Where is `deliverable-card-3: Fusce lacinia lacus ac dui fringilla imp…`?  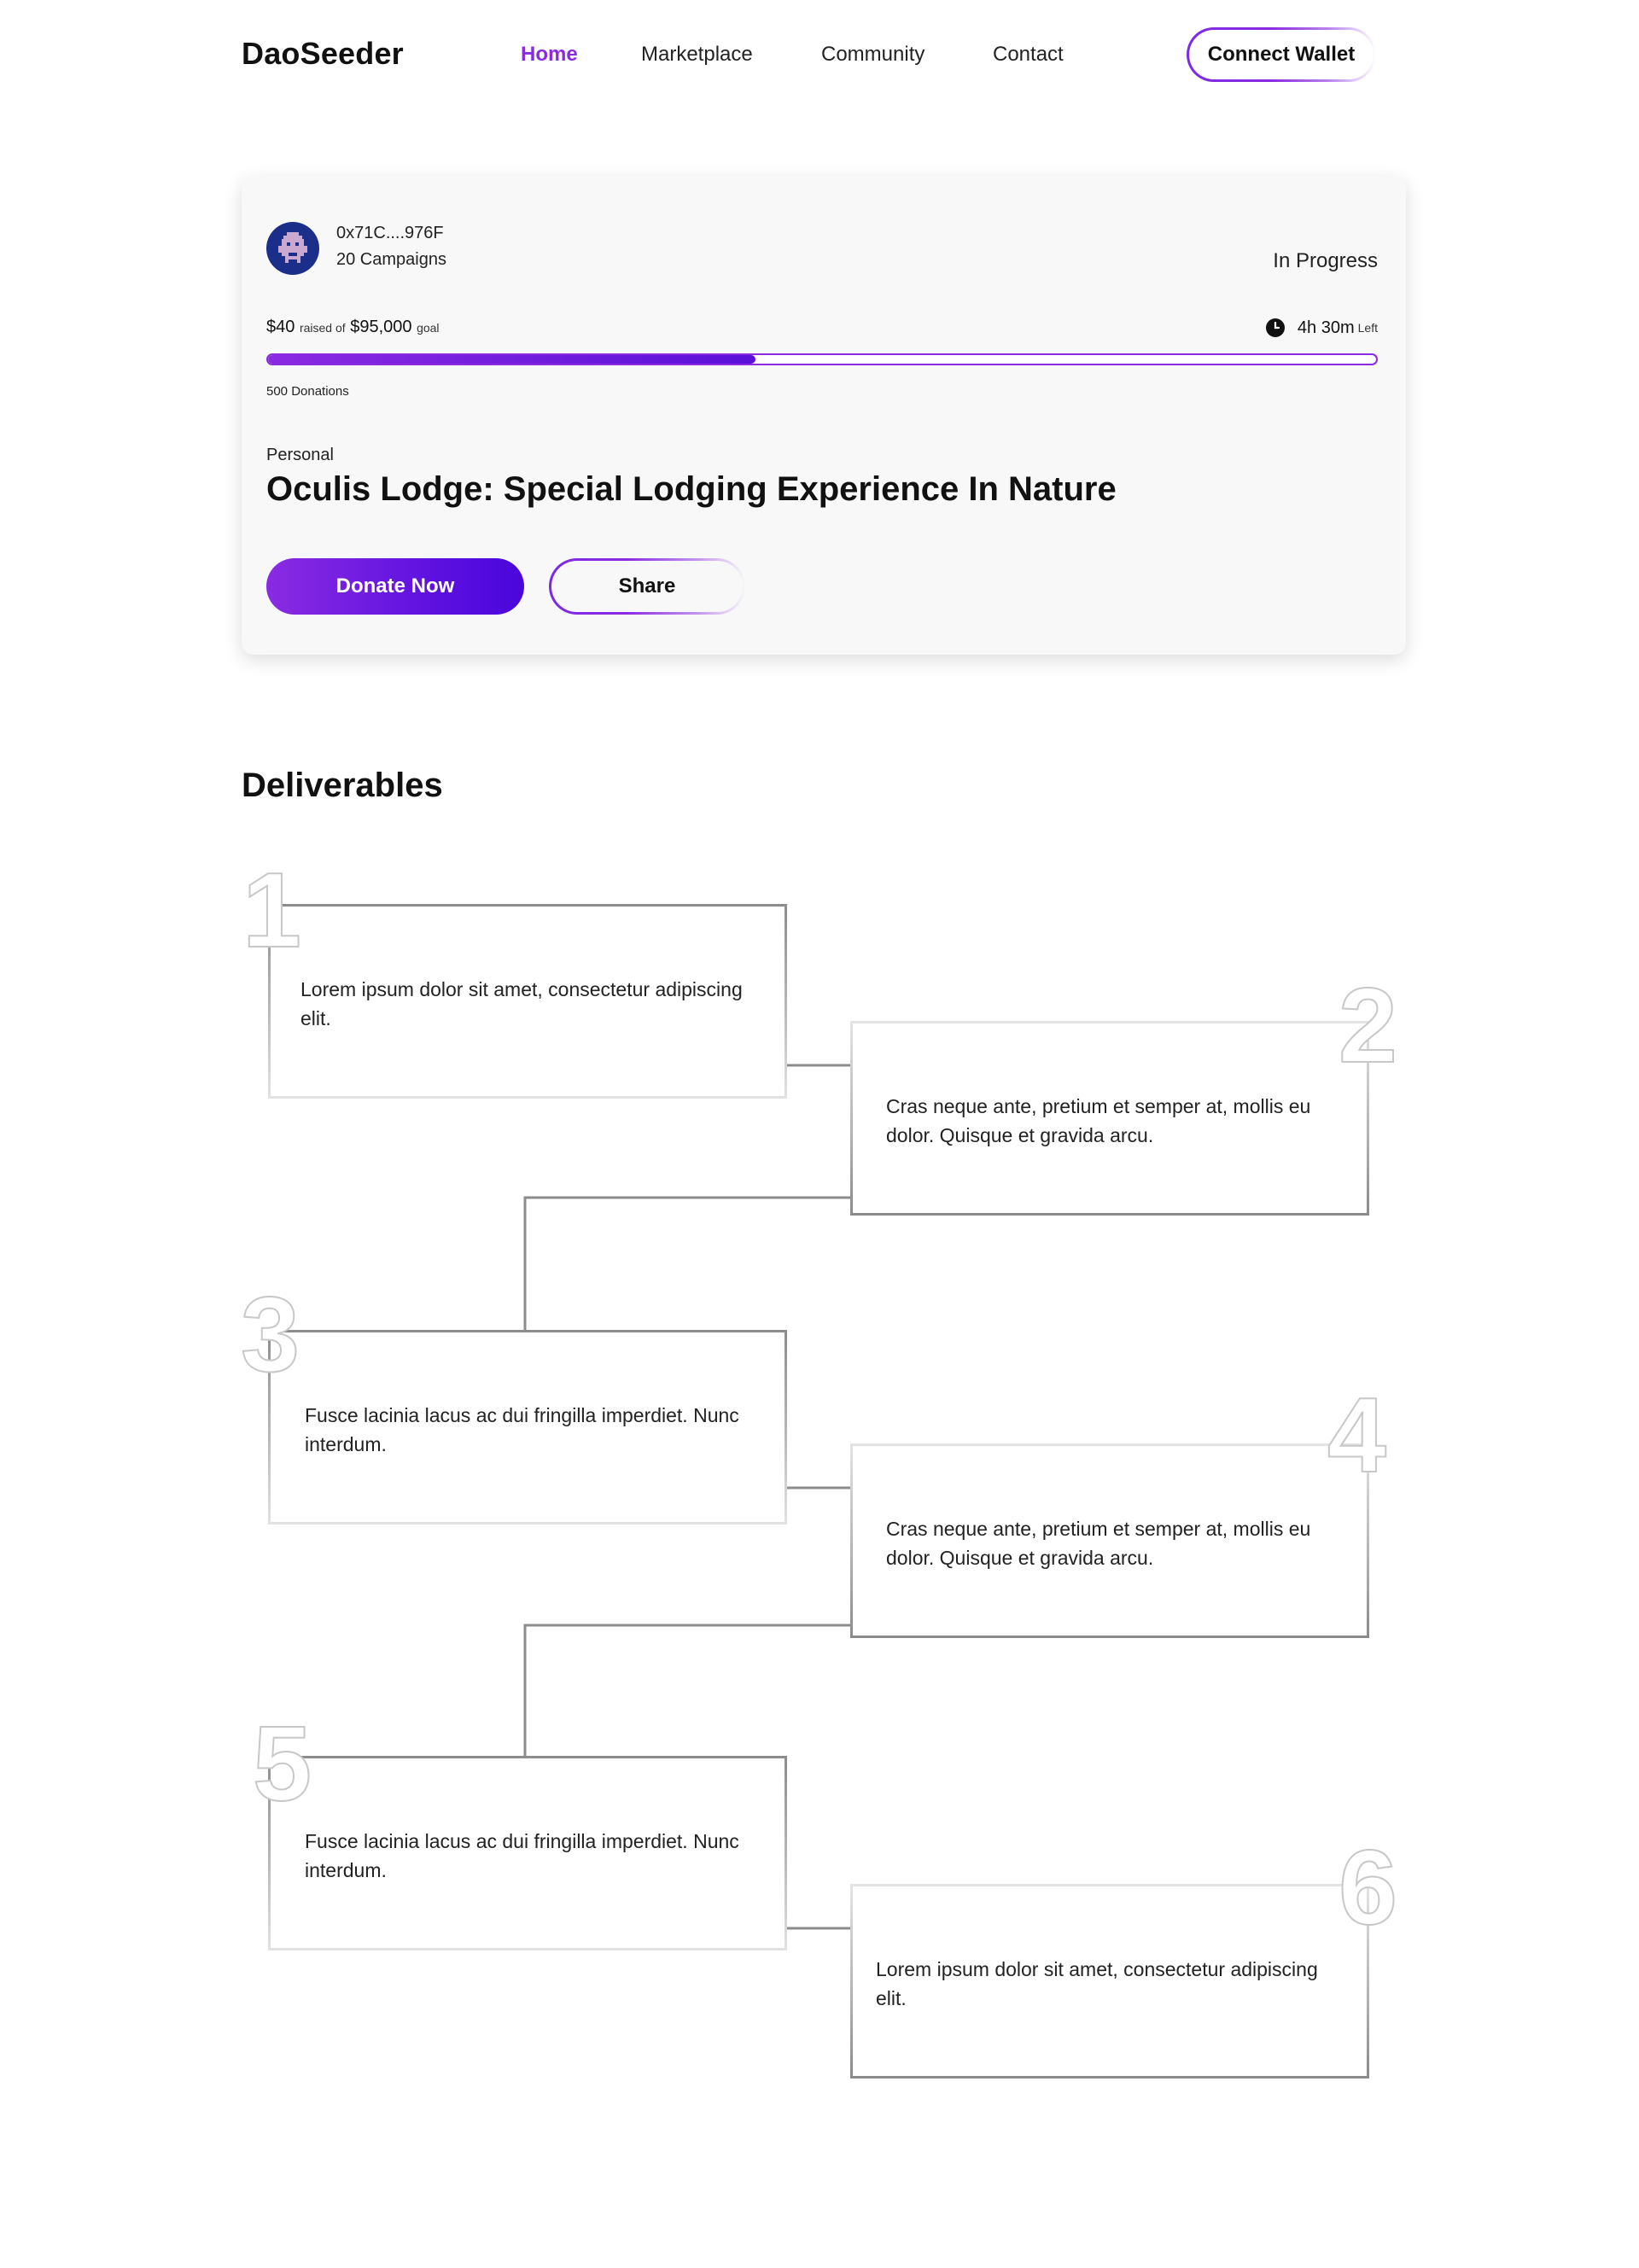 deliverable-card-3: Fusce lacinia lacus ac dui fringilla imp… is located at coordinates (527, 1427).